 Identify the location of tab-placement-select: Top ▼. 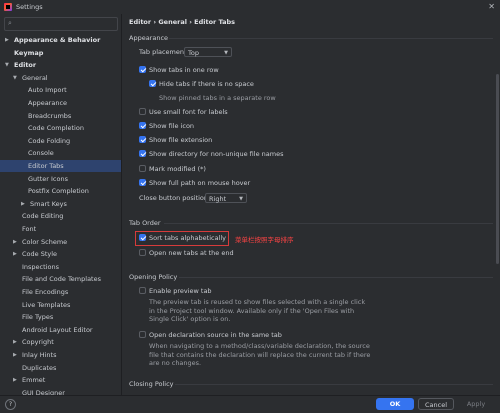
(208, 52).